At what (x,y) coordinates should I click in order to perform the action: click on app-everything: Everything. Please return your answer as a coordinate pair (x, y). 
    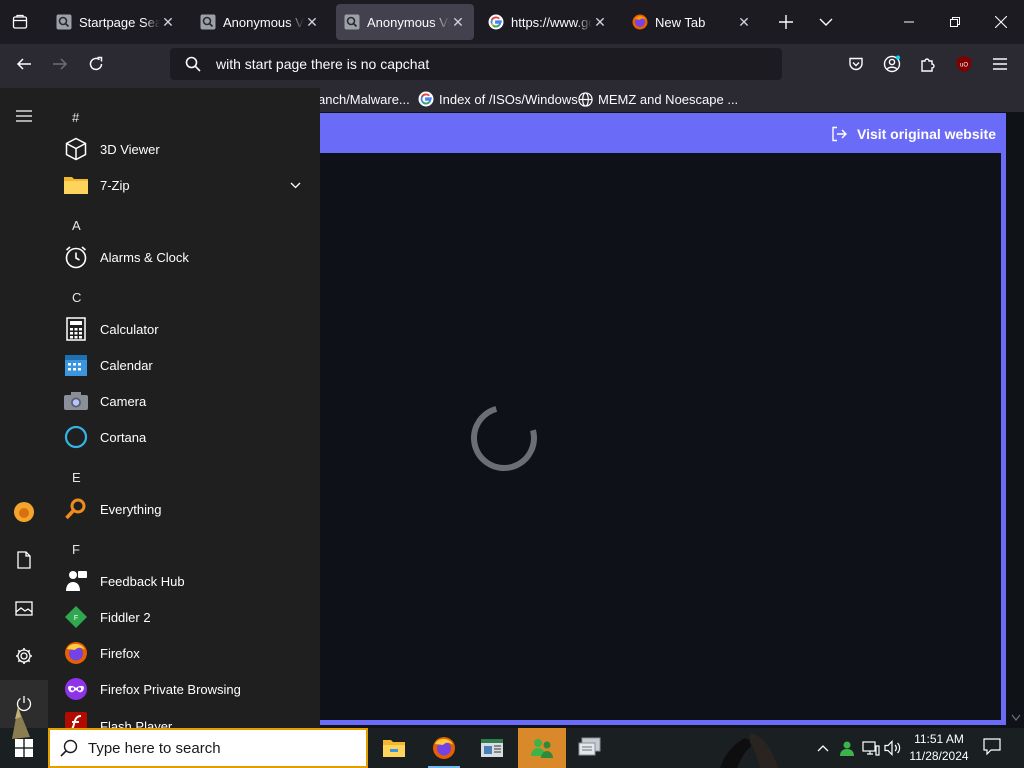
    Looking at the image, I should click on (185, 509).